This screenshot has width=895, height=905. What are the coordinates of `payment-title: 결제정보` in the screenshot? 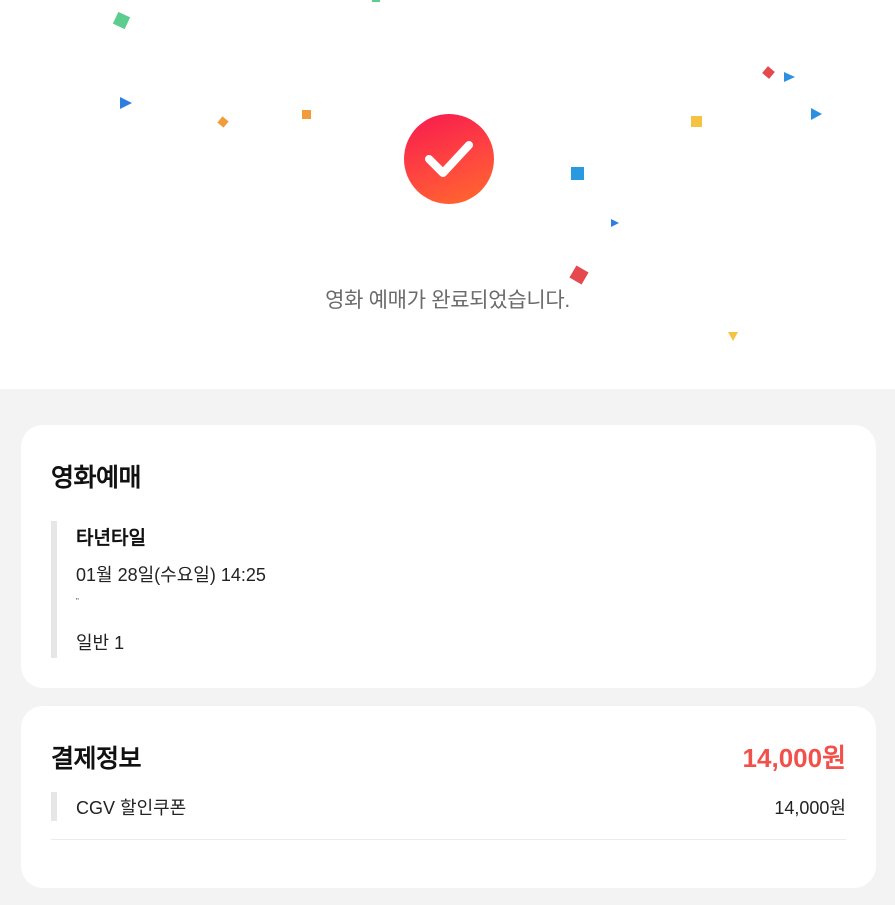 It's located at (96, 759).